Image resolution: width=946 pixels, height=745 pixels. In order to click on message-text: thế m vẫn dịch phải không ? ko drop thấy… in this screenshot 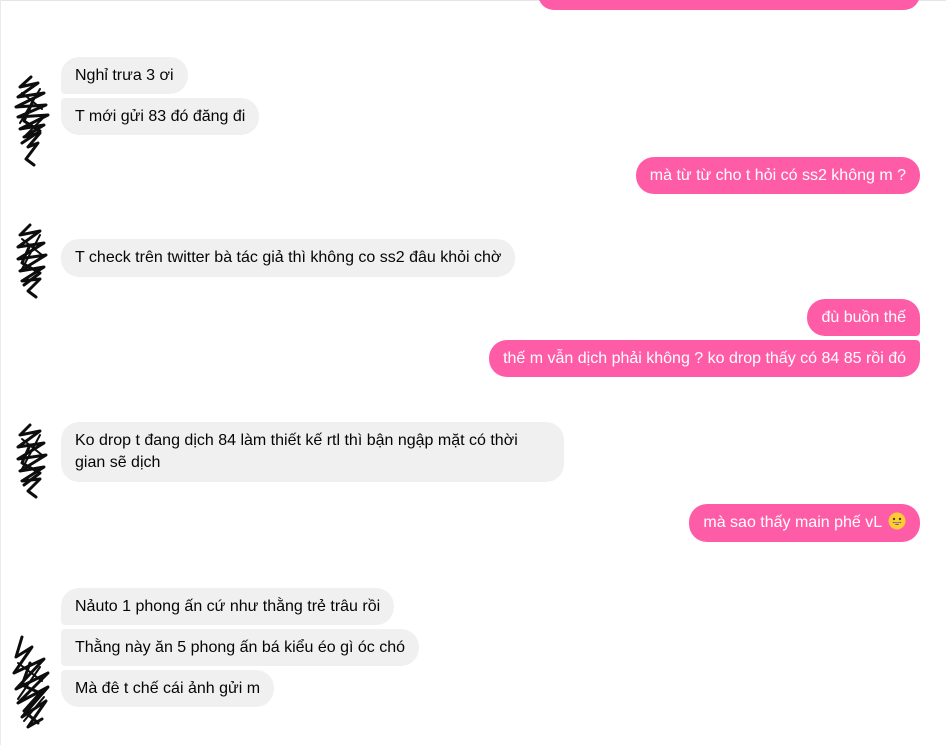, I will do `click(704, 358)`.